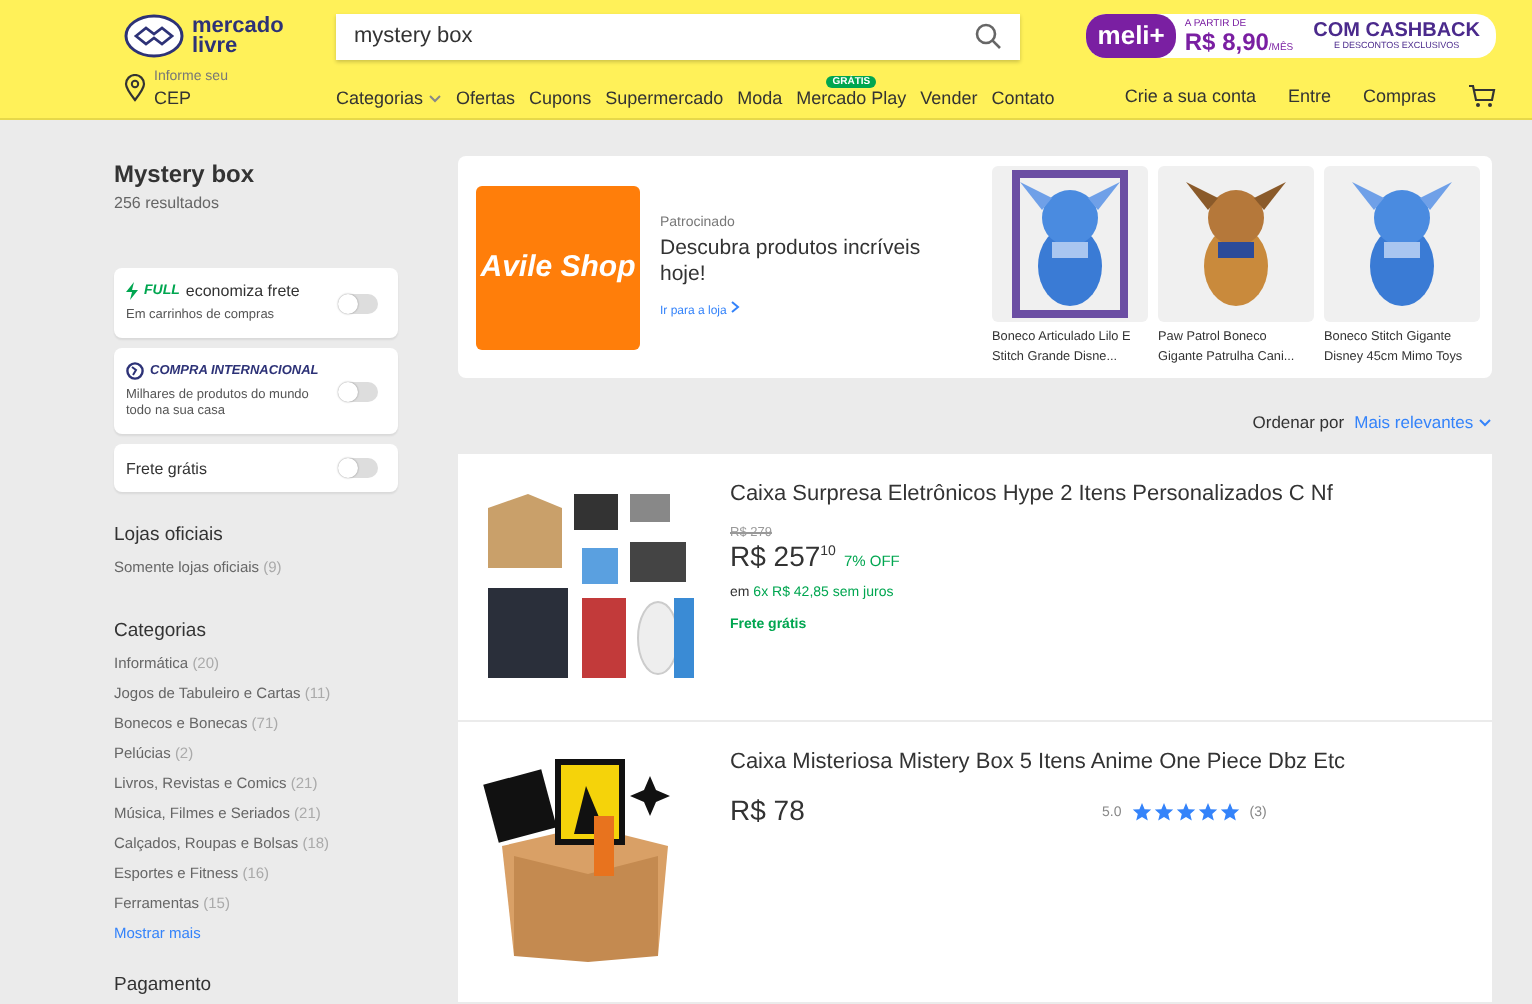 The image size is (1532, 1004). I want to click on cart-icon, so click(1482, 96).